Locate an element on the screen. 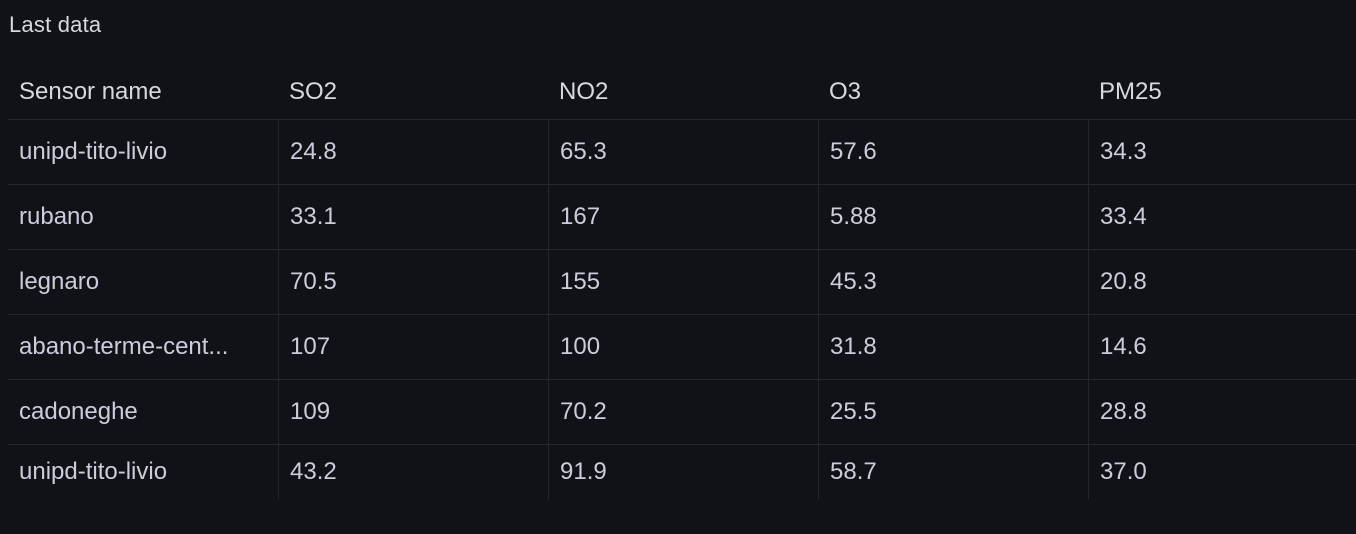  cell-o3: 5.88 is located at coordinates (953, 217).